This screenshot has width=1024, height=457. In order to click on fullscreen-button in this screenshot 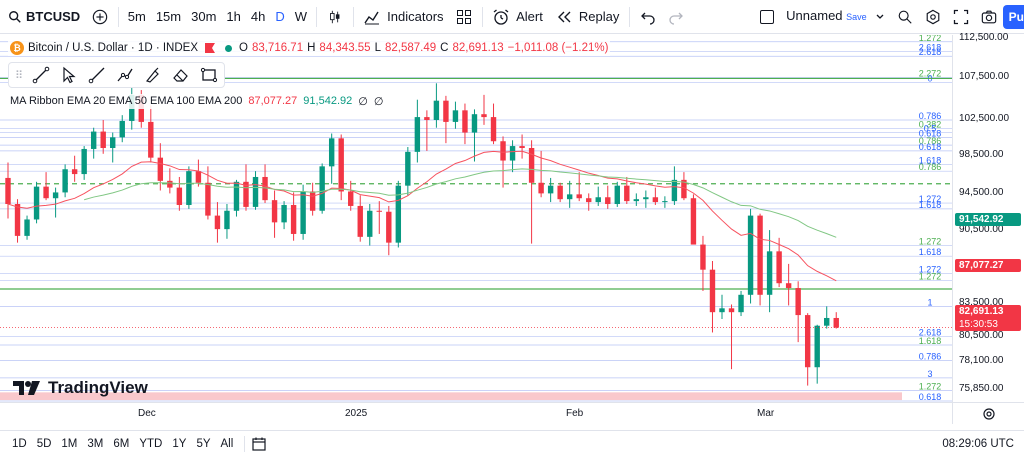, I will do `click(961, 17)`.